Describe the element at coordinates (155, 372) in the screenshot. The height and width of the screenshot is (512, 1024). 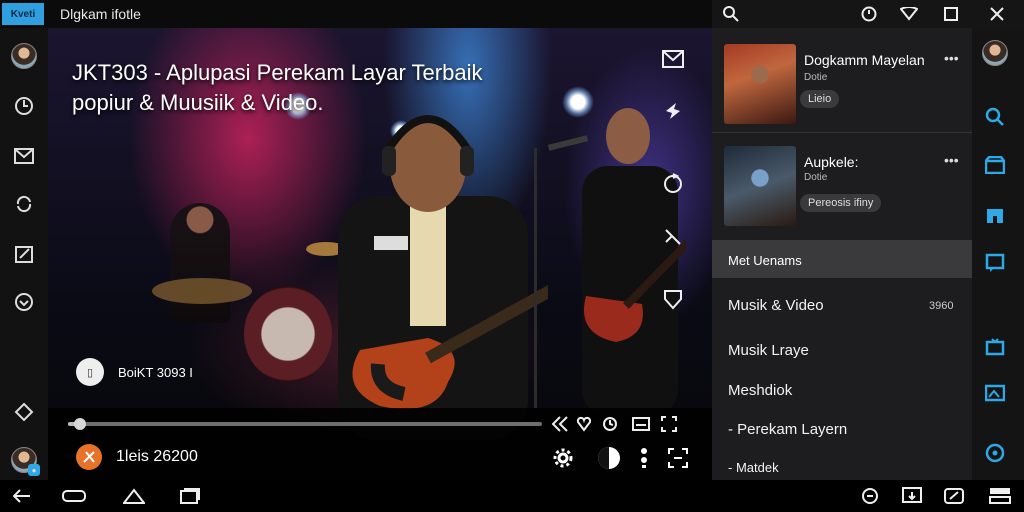
I see `channel-name: BoiKT 3093 I` at that location.